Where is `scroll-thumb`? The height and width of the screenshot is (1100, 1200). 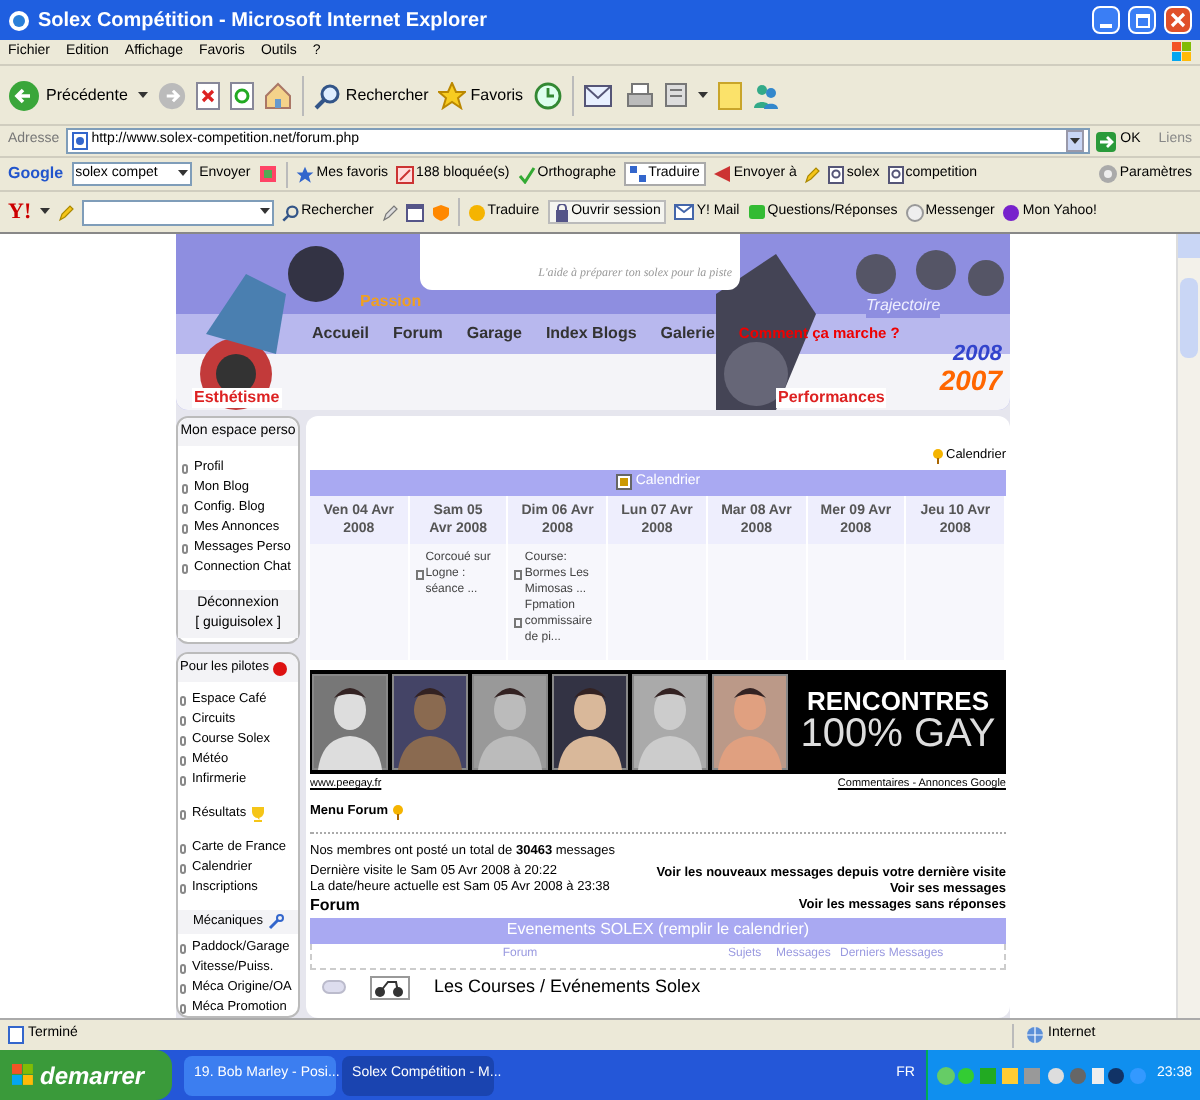
scroll-thumb is located at coordinates (1189, 318).